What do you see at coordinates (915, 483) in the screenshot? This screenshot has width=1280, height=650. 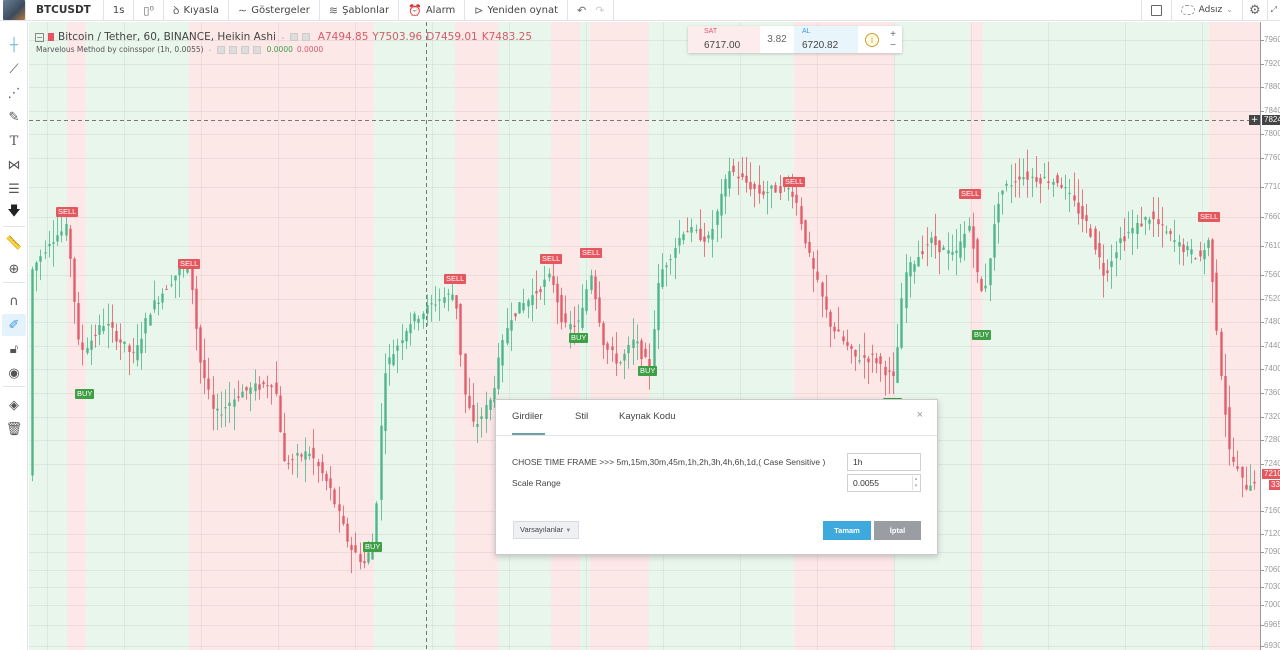 I see `spinner-arrows-icon: ▴ ▾` at bounding box center [915, 483].